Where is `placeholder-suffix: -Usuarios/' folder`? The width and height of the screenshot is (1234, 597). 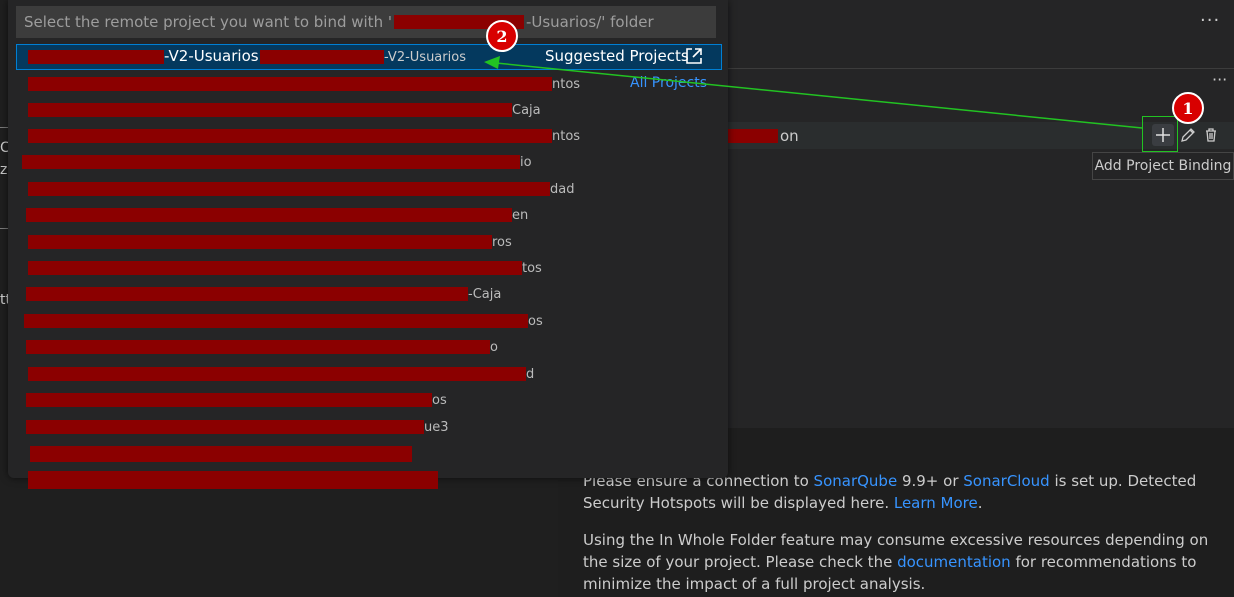 placeholder-suffix: -Usuarios/' folder is located at coordinates (589, 22).